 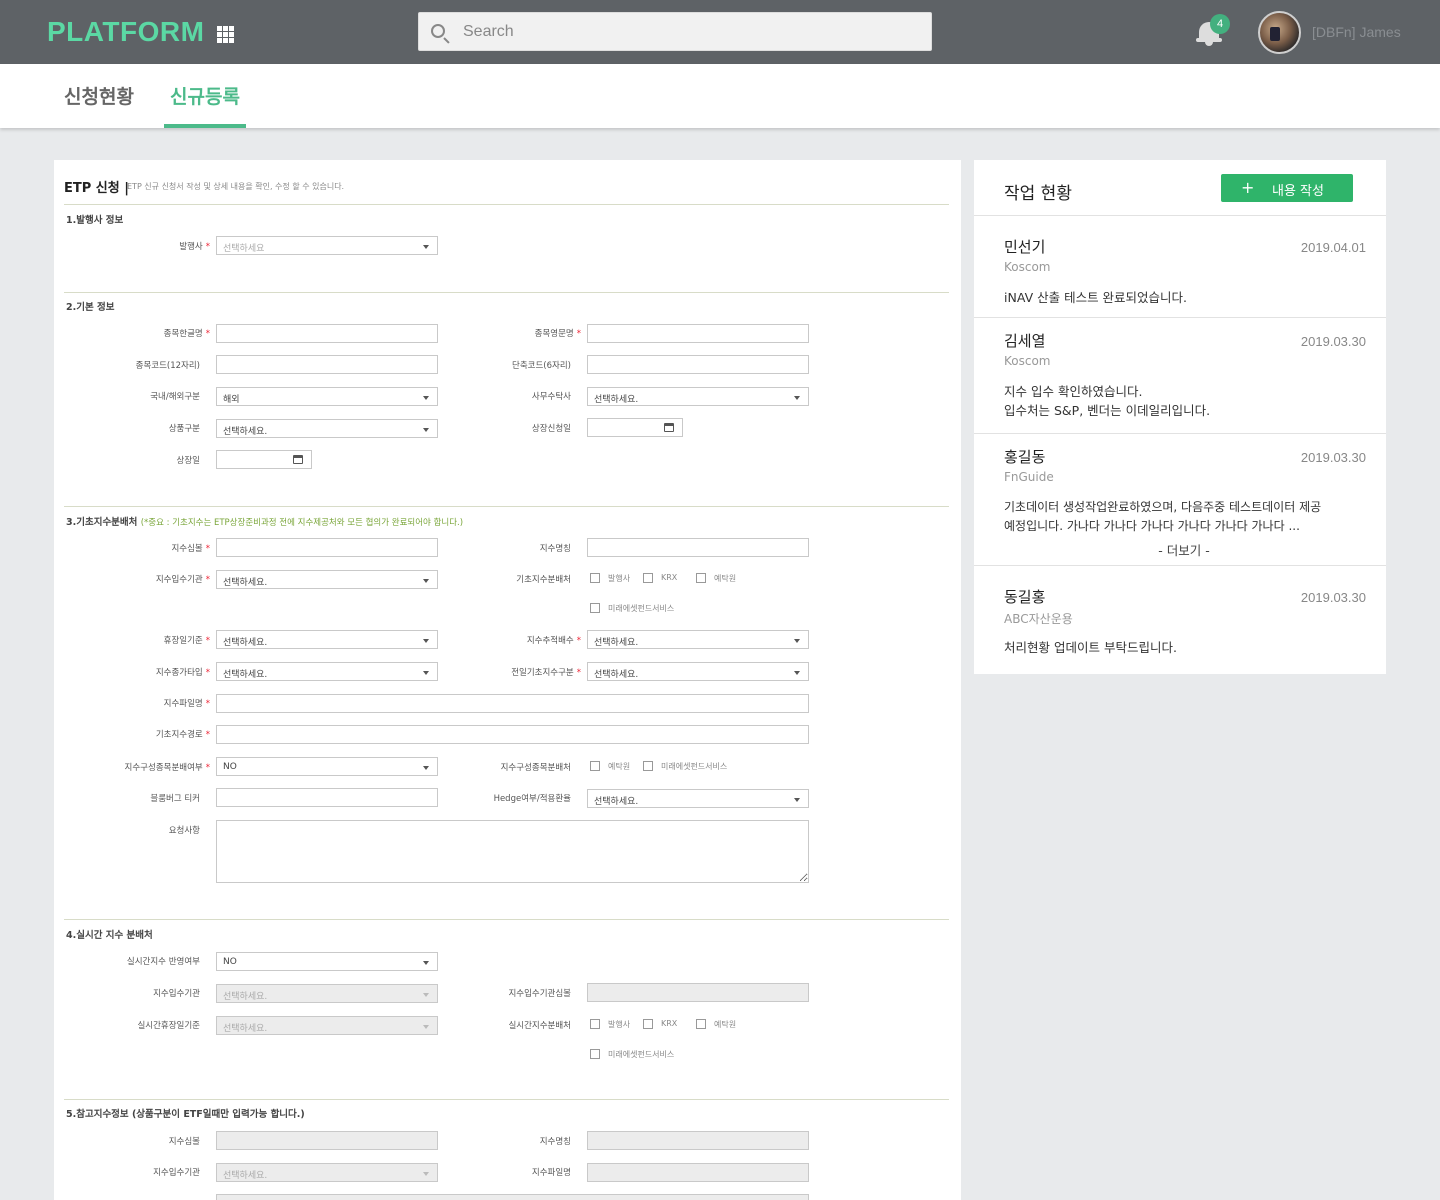 What do you see at coordinates (683, 32) in the screenshot?
I see `search-input` at bounding box center [683, 32].